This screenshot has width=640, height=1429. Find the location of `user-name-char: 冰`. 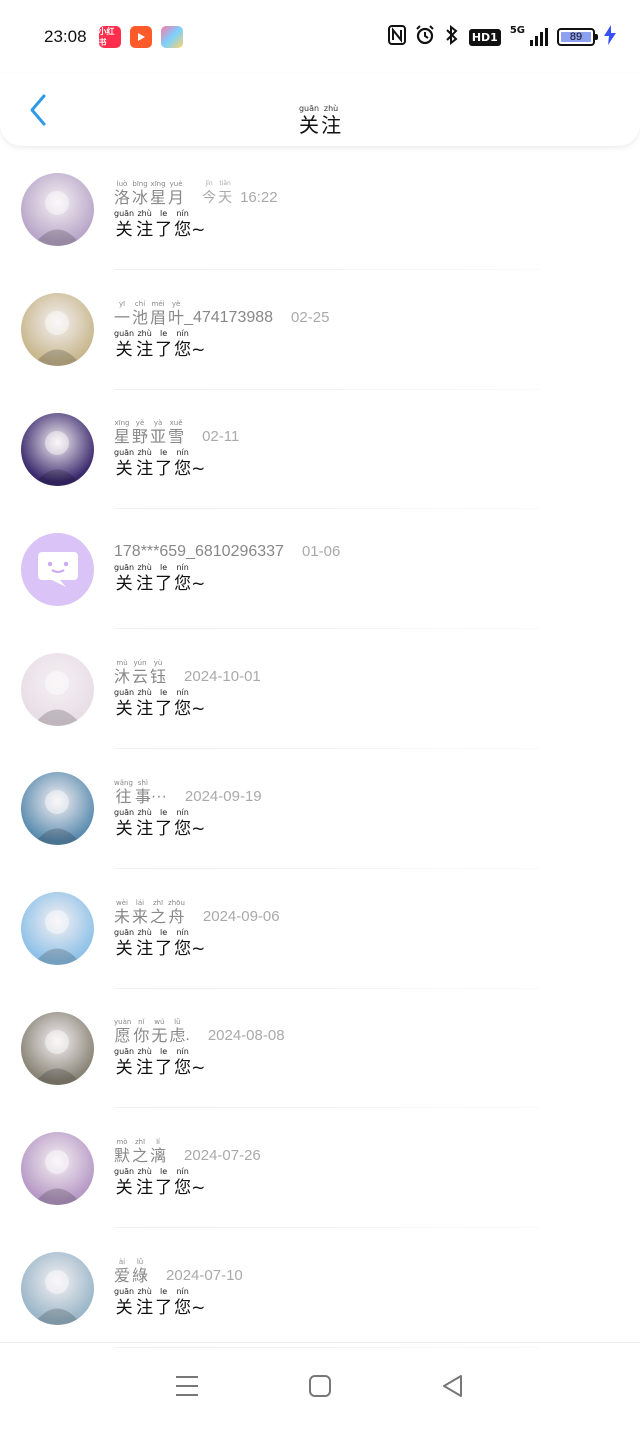

user-name-char: 冰 is located at coordinates (140, 197).